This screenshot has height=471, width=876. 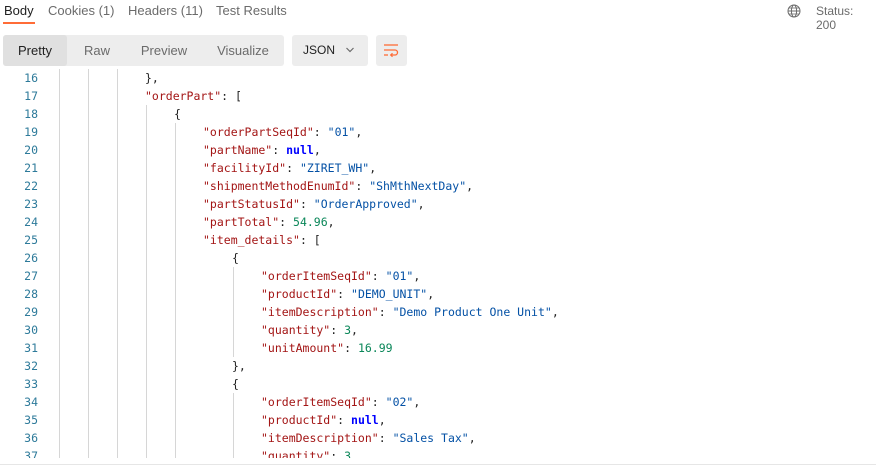 I want to click on code-token: "productId", so click(x=299, y=294).